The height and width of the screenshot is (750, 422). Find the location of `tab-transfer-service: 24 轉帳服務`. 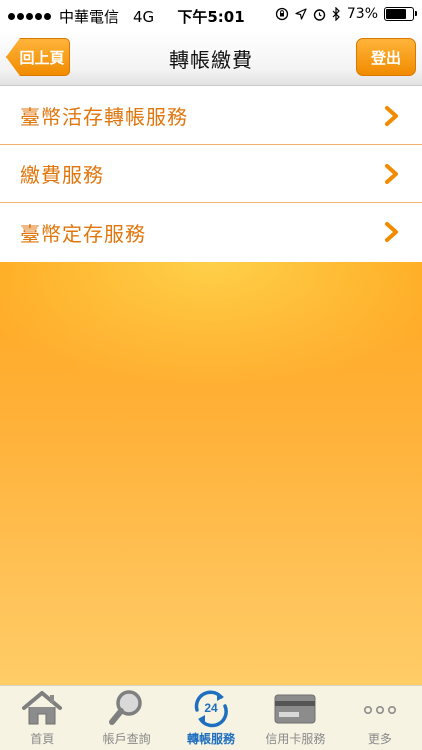

tab-transfer-service: 24 轉帳服務 is located at coordinates (211, 718).